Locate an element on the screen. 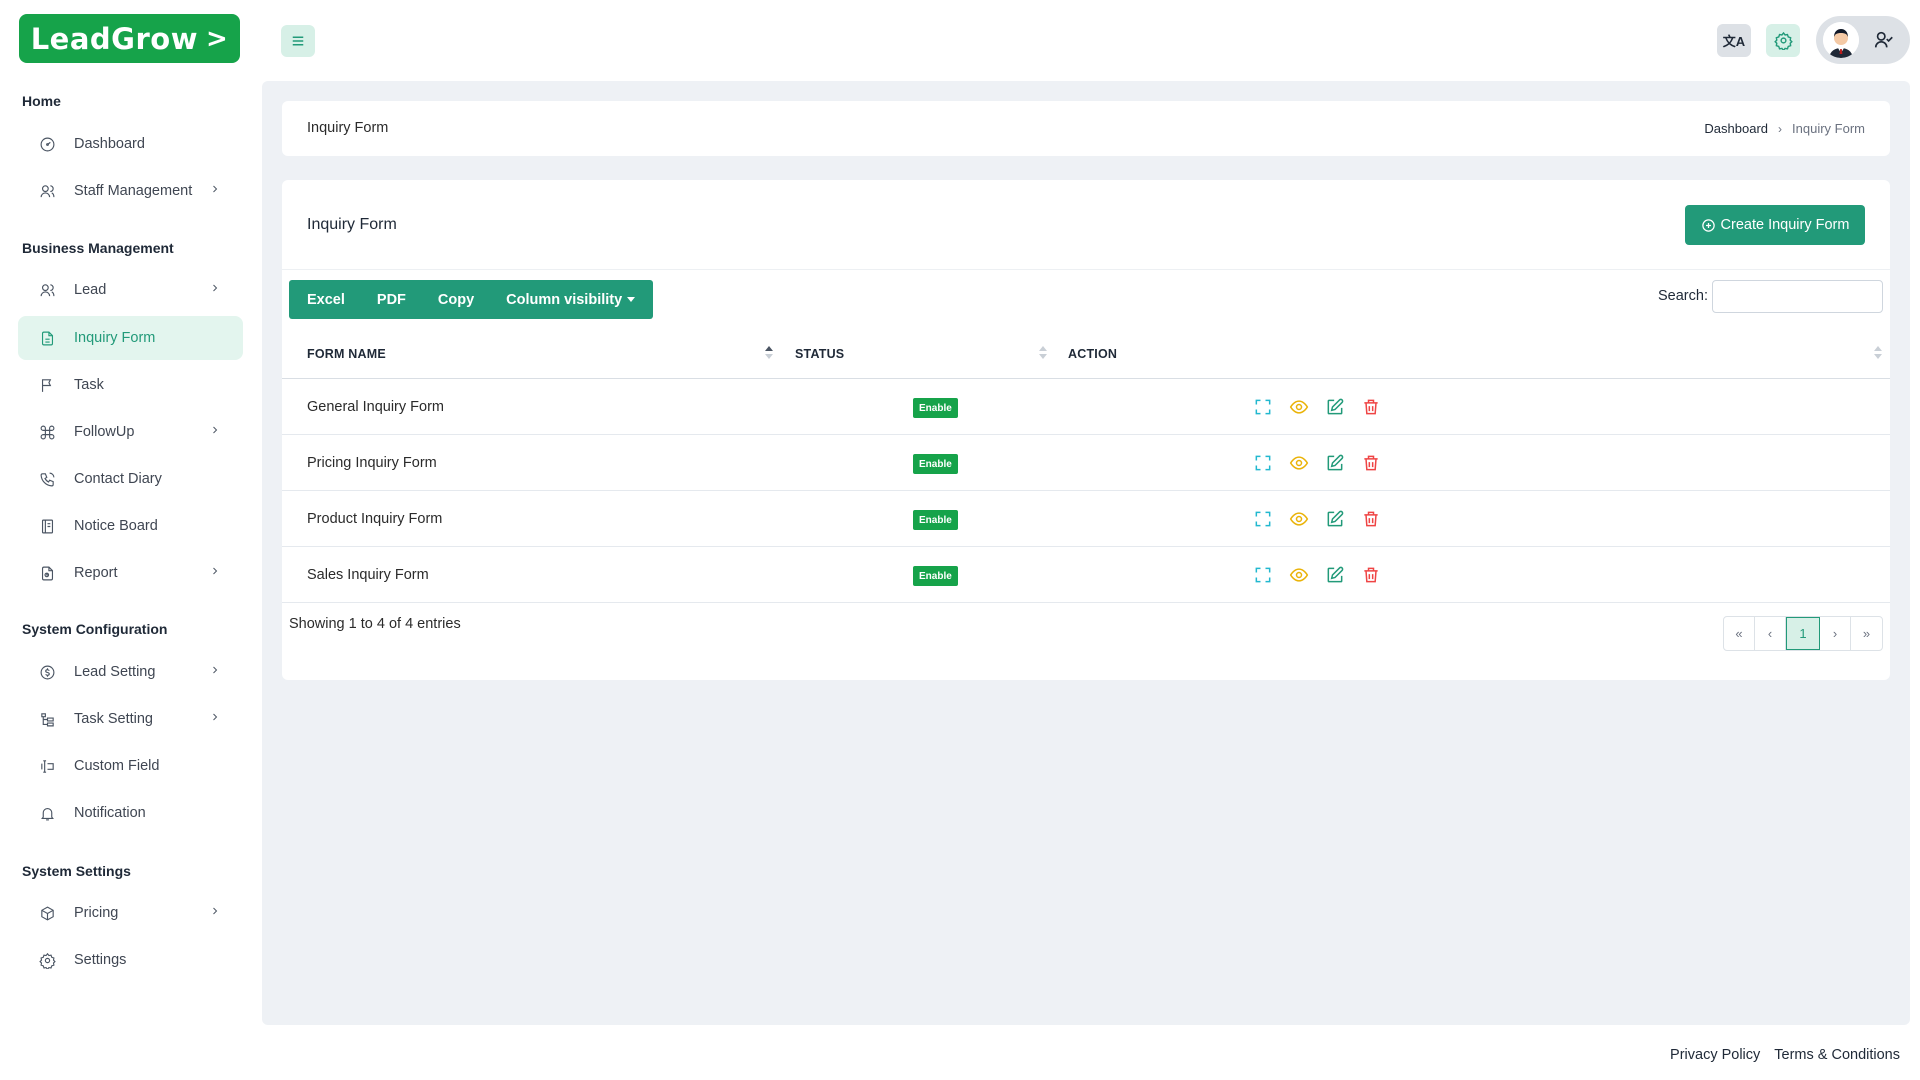 This screenshot has width=1920, height=1080. logo-chevron: > is located at coordinates (217, 38).